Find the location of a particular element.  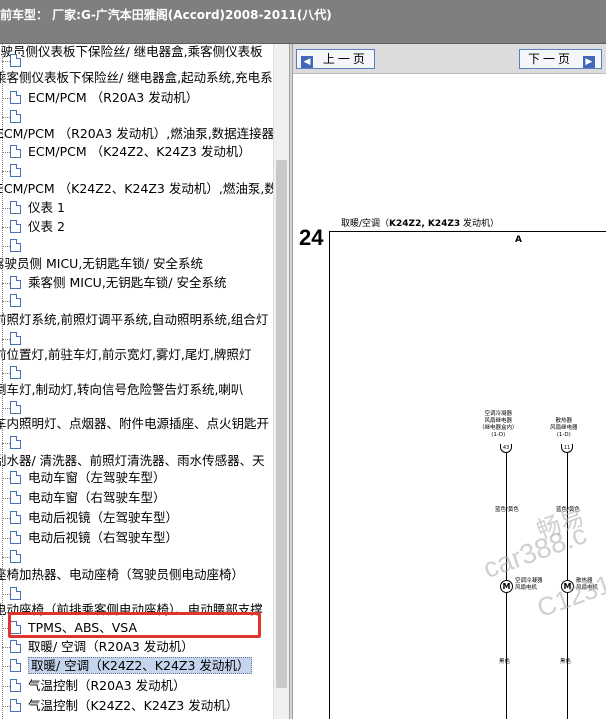

tree-item: 乘客侧仪表板下保险丝/ 继电器盒,起动系统,充电系 is located at coordinates (136, 78).